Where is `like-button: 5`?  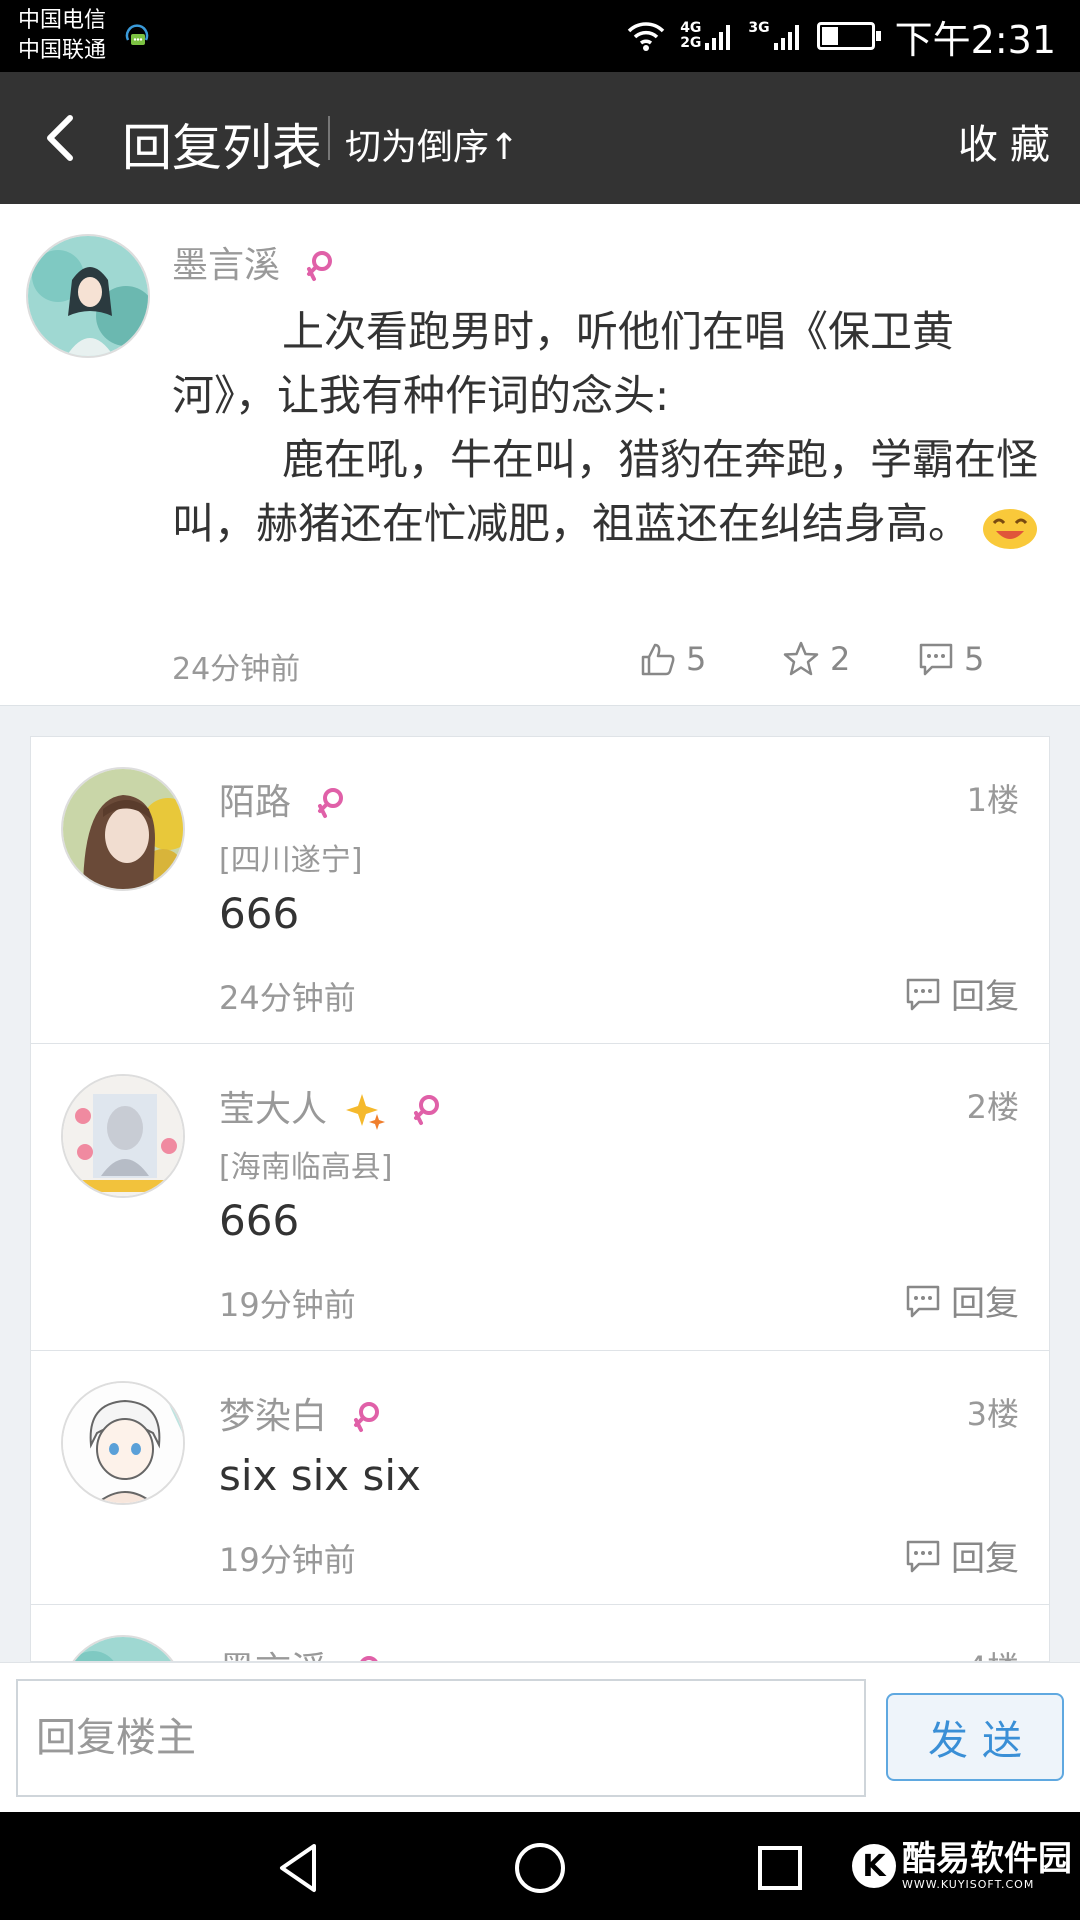 like-button: 5 is located at coordinates (673, 659).